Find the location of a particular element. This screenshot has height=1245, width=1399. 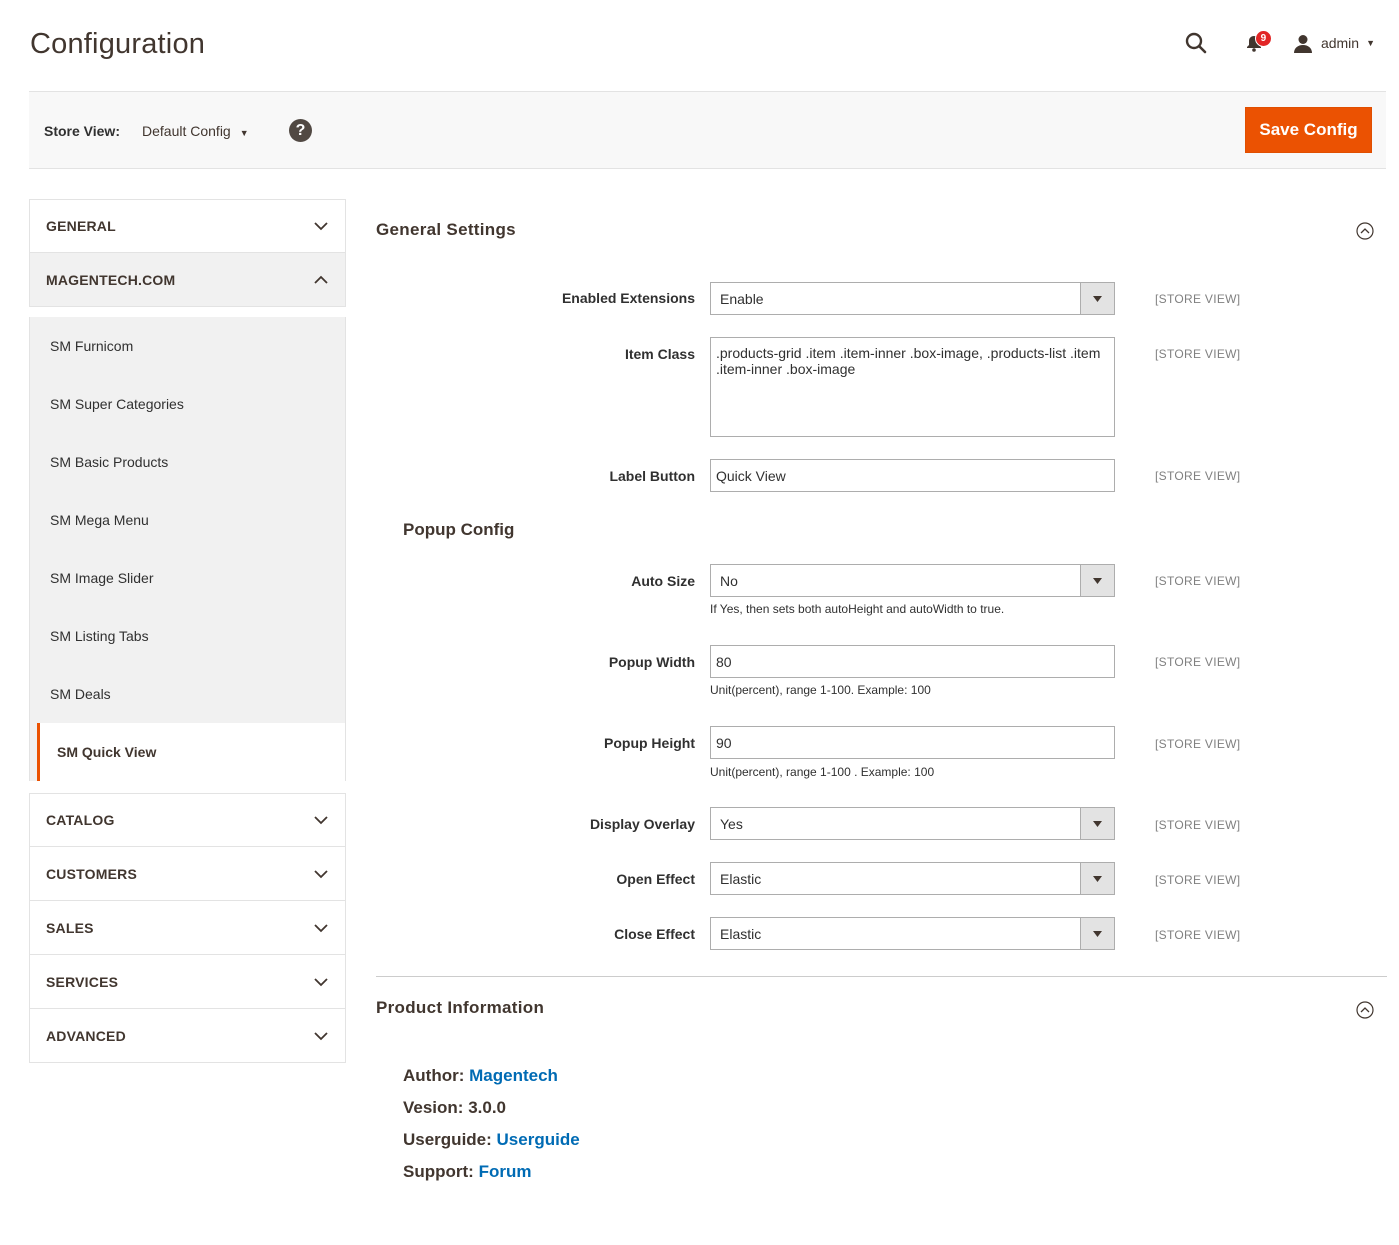

tab-label: SALES is located at coordinates (70, 927).